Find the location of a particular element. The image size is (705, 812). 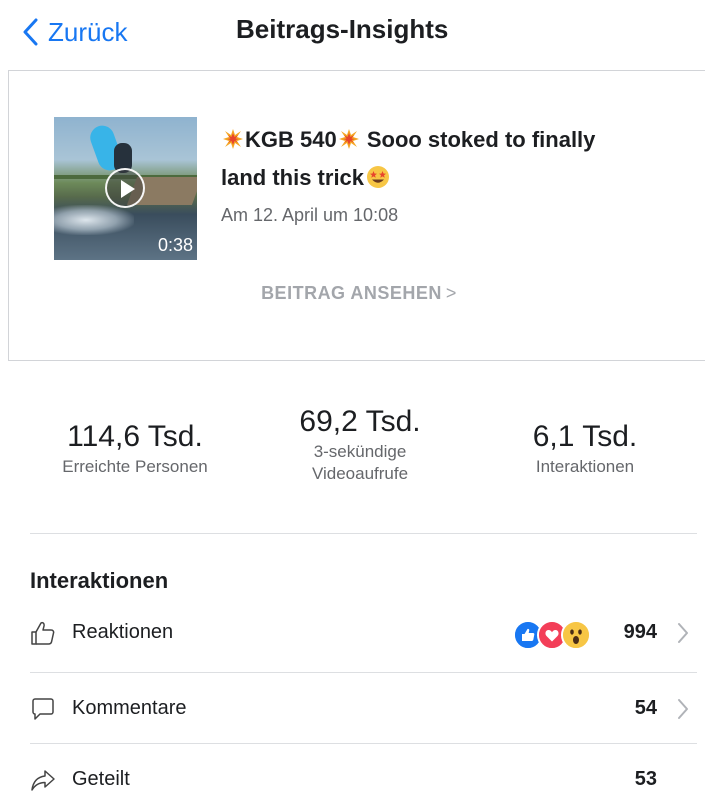

star-struck-emoji-icon is located at coordinates (378, 177).